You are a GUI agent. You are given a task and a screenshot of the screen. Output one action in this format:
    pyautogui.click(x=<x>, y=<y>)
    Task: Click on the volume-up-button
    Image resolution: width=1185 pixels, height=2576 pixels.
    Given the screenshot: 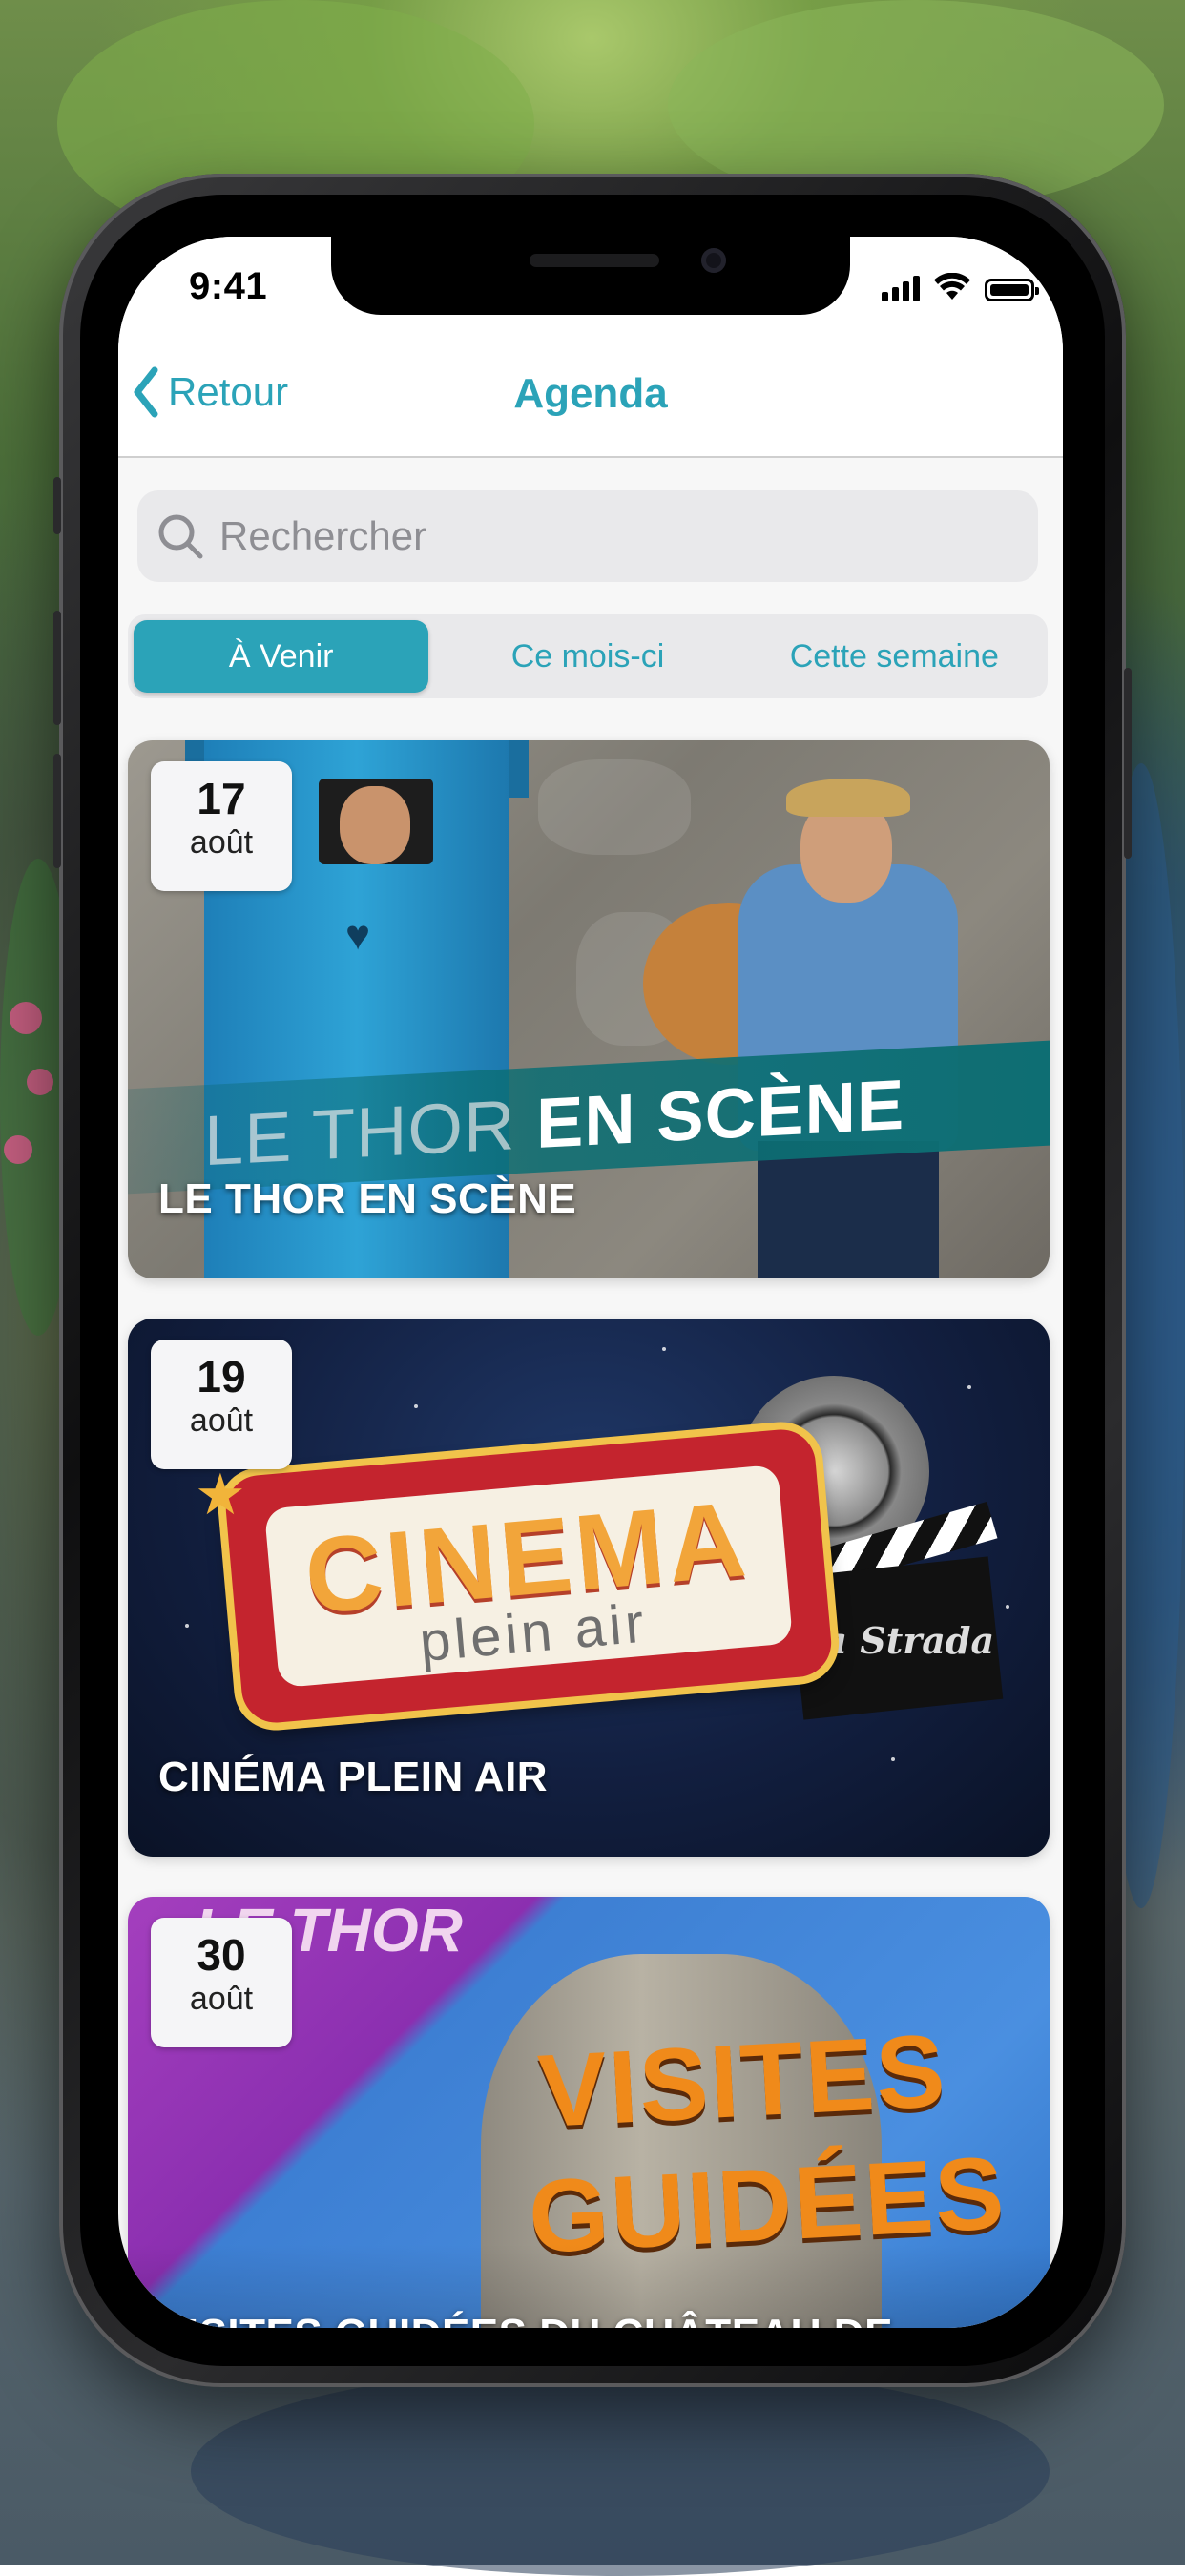 What is the action you would take?
    pyautogui.click(x=57, y=668)
    